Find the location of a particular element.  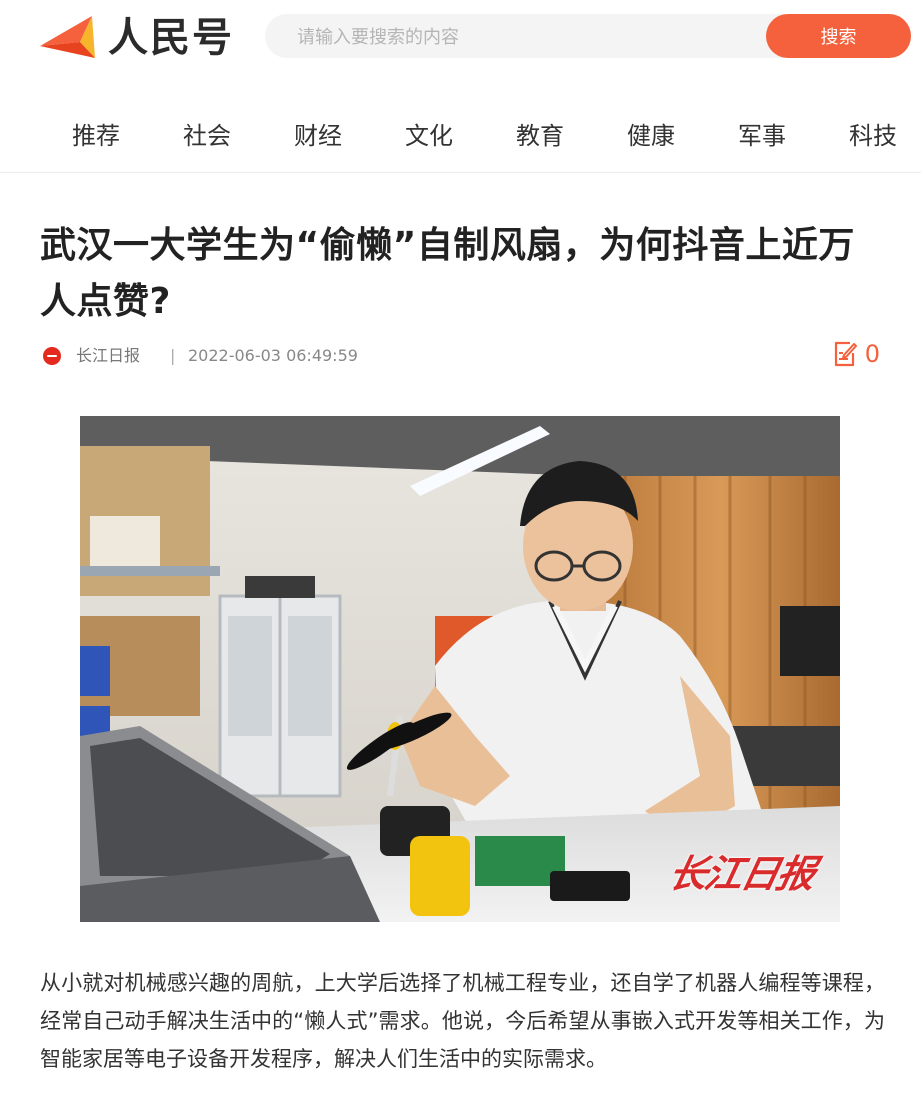

nav-item-health: 健康 is located at coordinates (651, 136).